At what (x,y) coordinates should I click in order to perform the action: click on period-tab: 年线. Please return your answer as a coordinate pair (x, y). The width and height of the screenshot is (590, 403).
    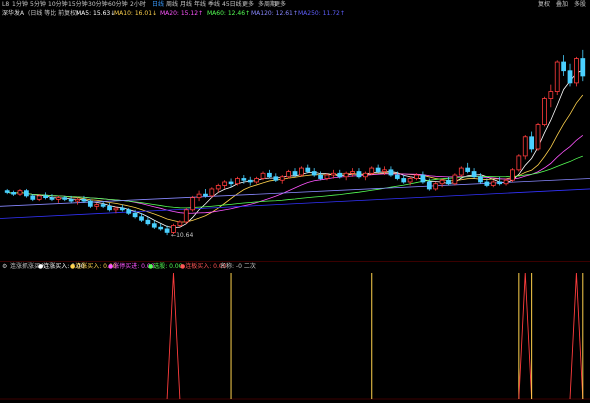
    Looking at the image, I should click on (200, 4).